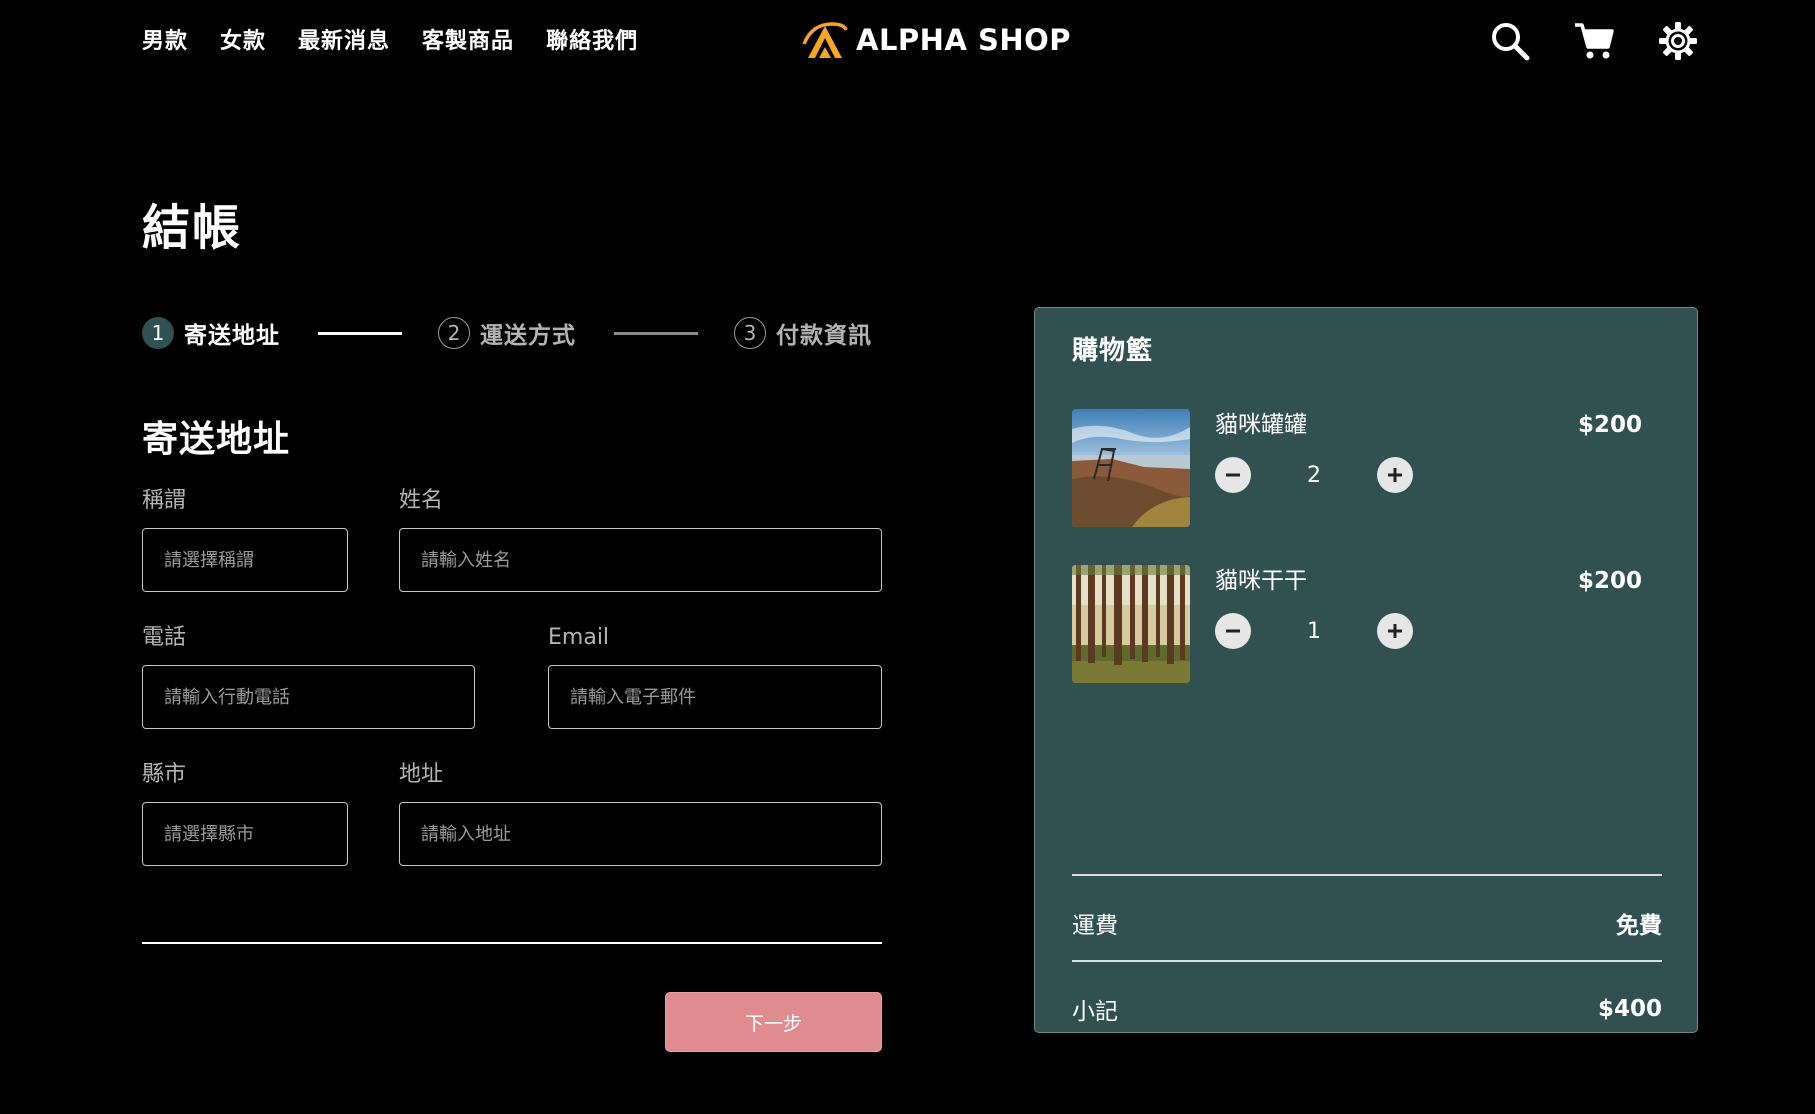 The width and height of the screenshot is (1815, 1114). I want to click on form-divider, so click(512, 943).